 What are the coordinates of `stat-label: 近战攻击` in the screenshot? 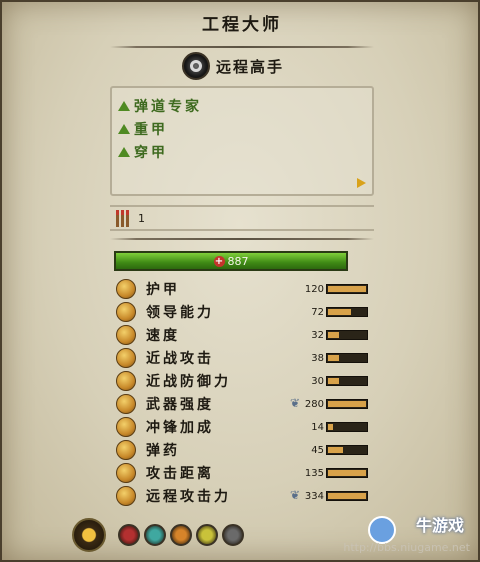 It's located at (180, 359).